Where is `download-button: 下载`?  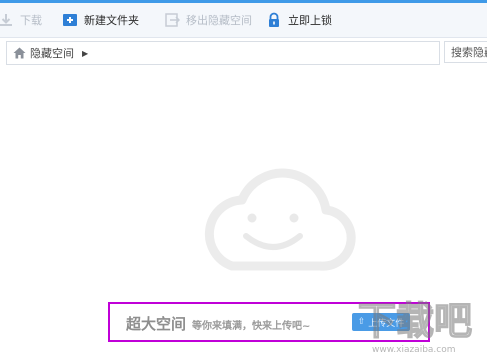 download-button: 下载 is located at coordinates (21, 20).